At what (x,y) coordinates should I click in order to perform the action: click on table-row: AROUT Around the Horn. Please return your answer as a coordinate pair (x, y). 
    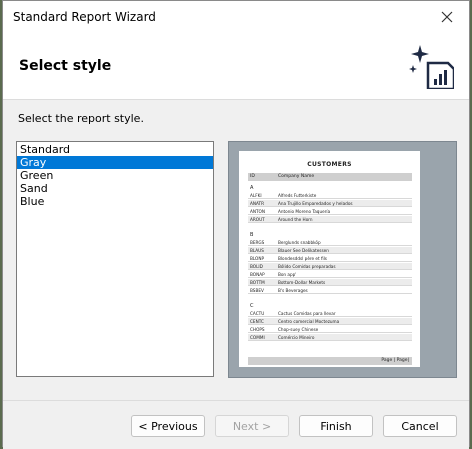
    Looking at the image, I should click on (330, 219).